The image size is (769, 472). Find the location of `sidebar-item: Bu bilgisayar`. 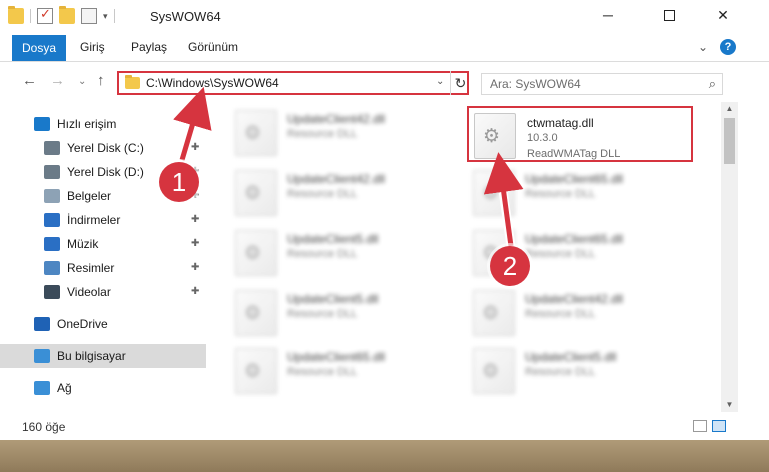

sidebar-item: Bu bilgisayar is located at coordinates (103, 356).